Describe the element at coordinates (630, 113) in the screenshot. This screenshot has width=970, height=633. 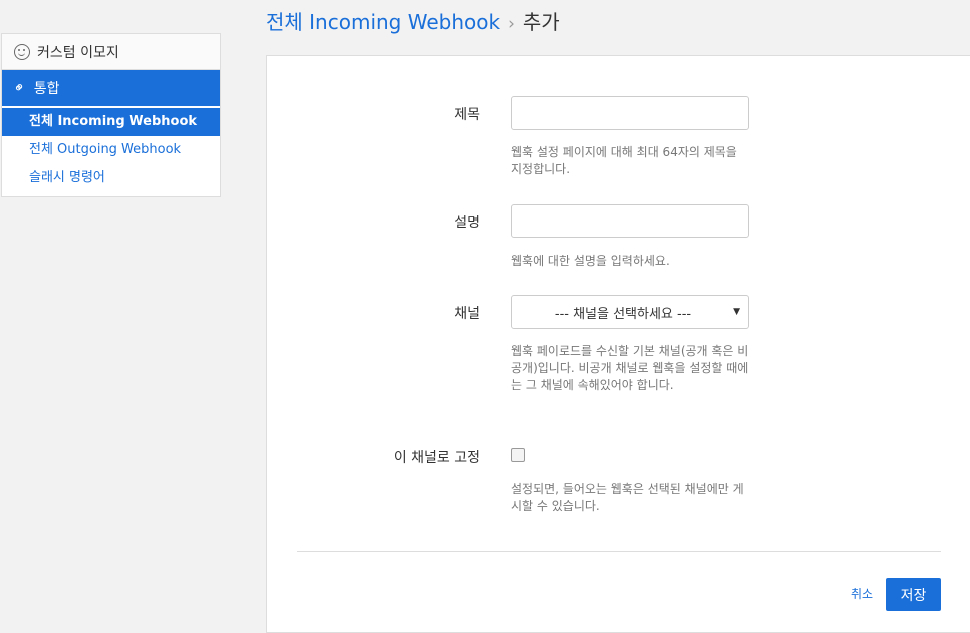
I see `title-input` at that location.